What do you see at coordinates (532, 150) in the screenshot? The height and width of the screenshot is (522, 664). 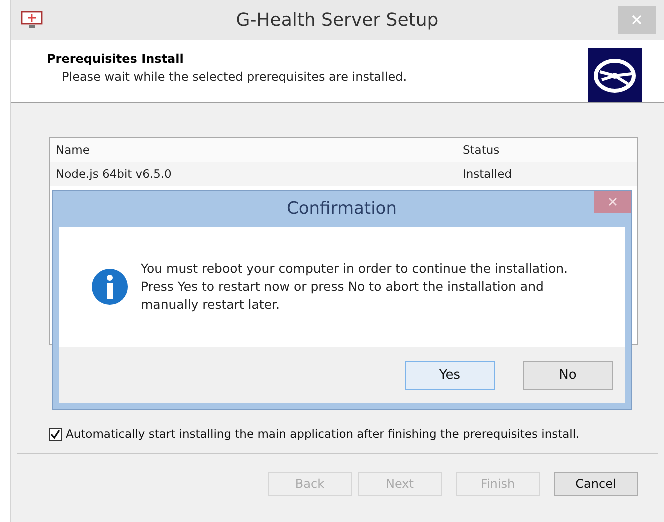 I see `column-header: Status` at bounding box center [532, 150].